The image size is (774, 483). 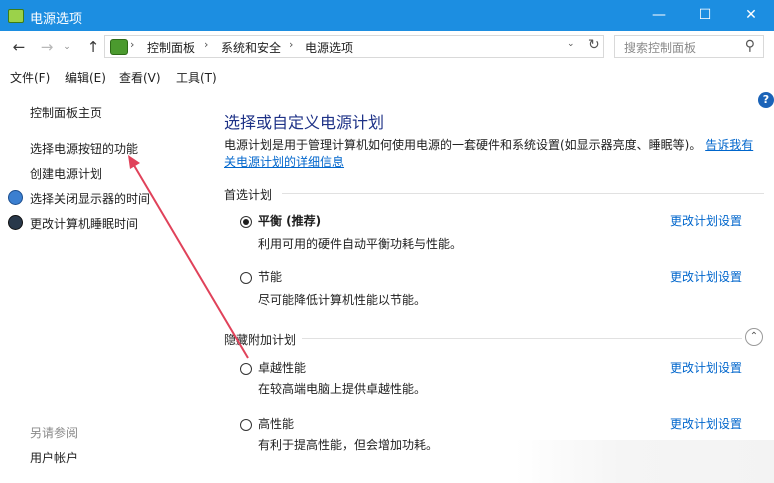 I want to click on menu-view: 查看(V), so click(x=140, y=77).